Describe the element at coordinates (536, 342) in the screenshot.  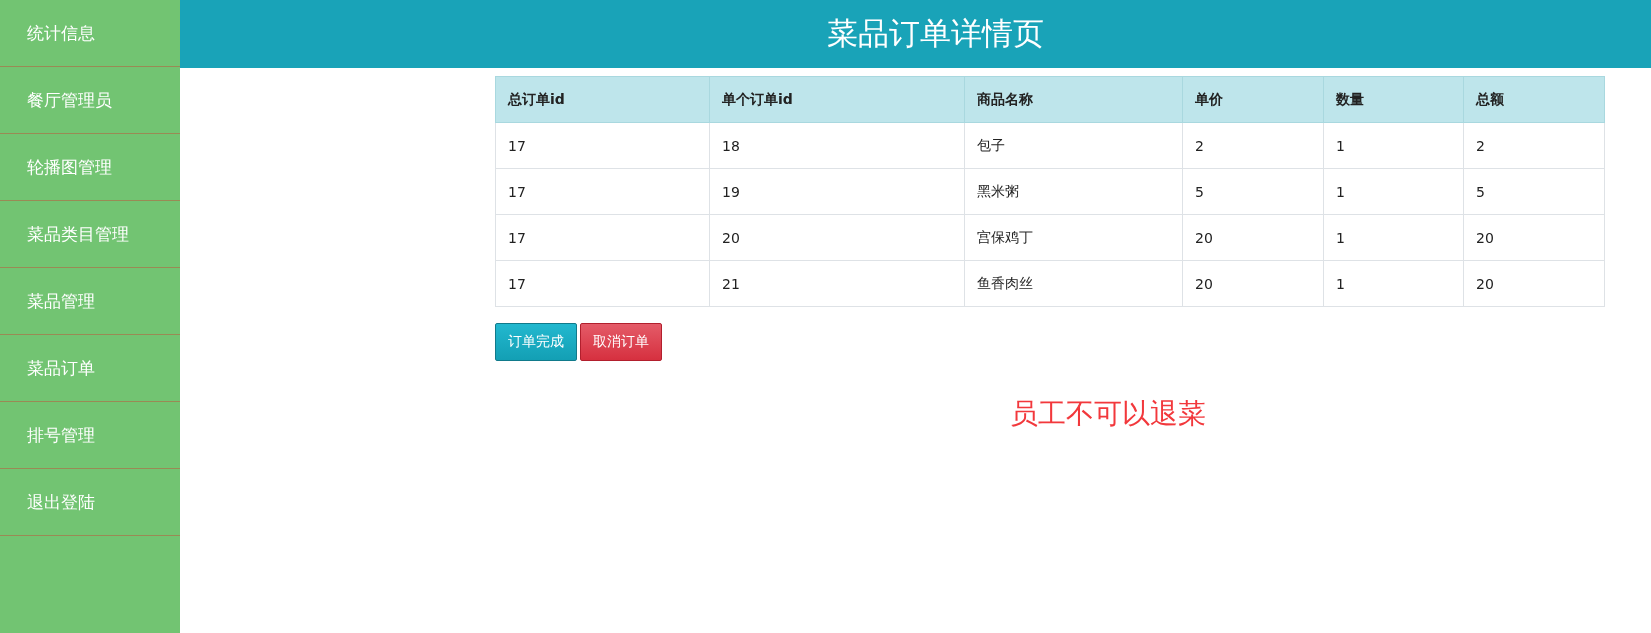
I see `complete-button: 订单完成` at that location.